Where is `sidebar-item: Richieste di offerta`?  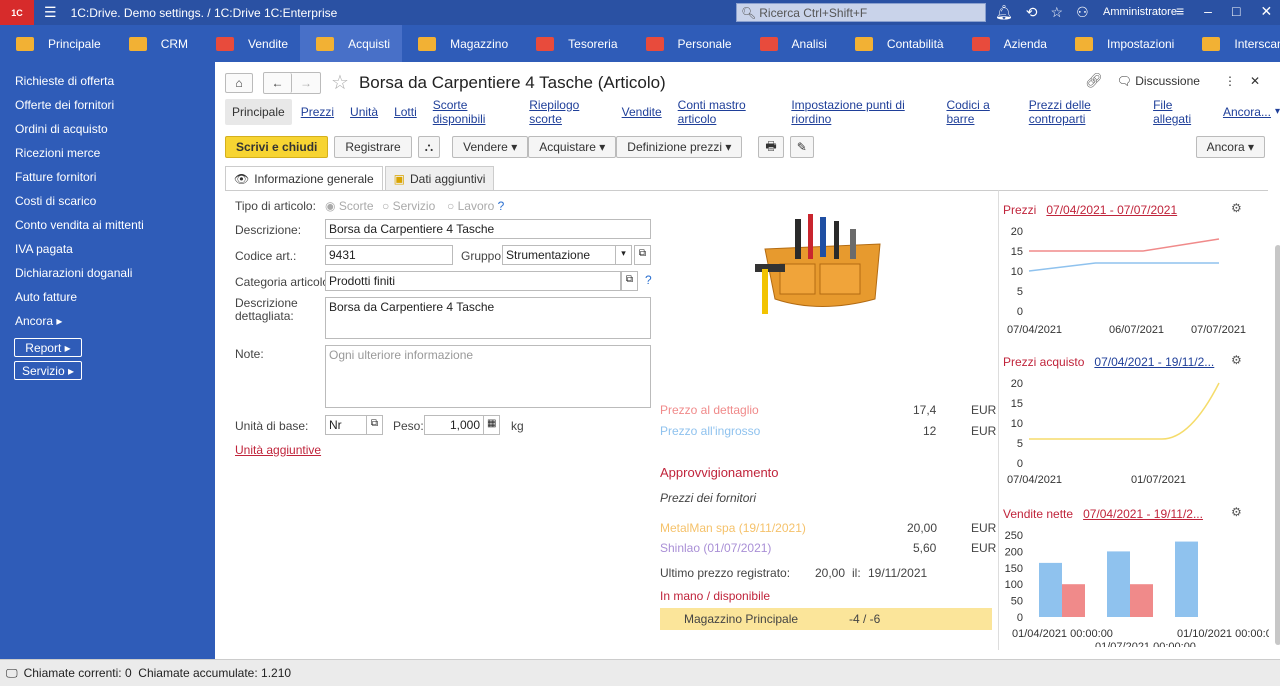
sidebar-item: Richieste di offerta is located at coordinates (107, 82).